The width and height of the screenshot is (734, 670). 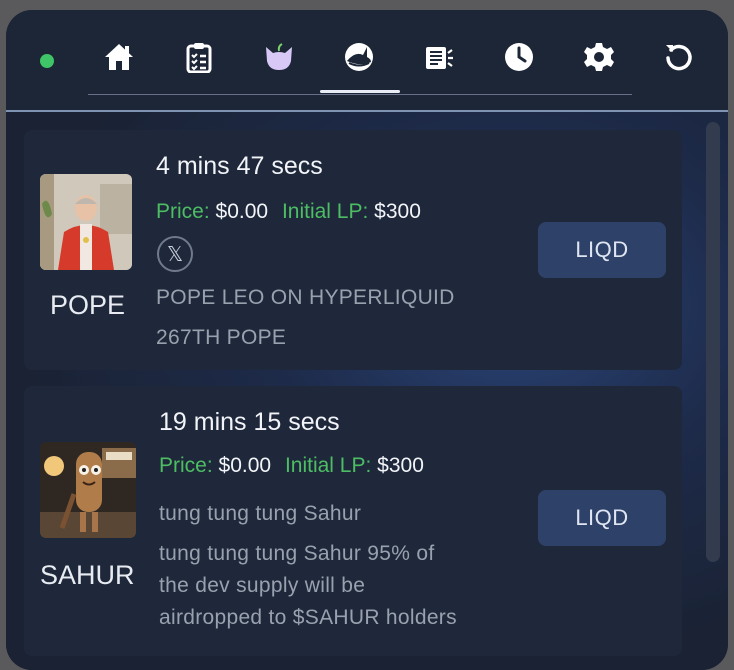 I want to click on token-age: 19 mins 15 secs, so click(x=249, y=422).